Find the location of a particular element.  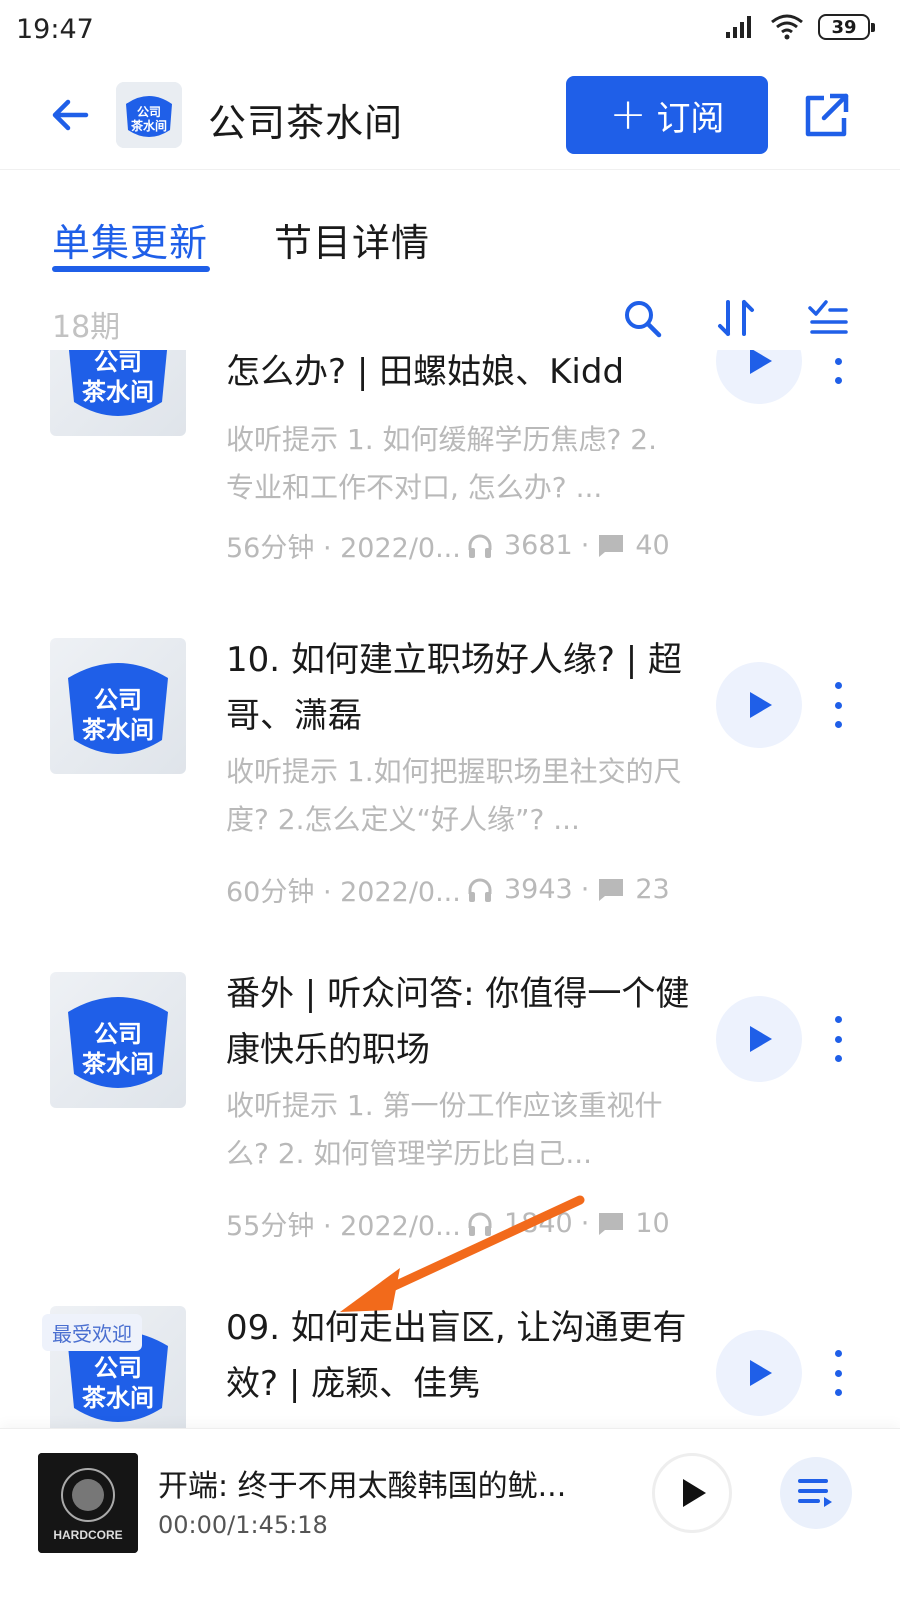

playlist-icon is located at coordinates (815, 1493).